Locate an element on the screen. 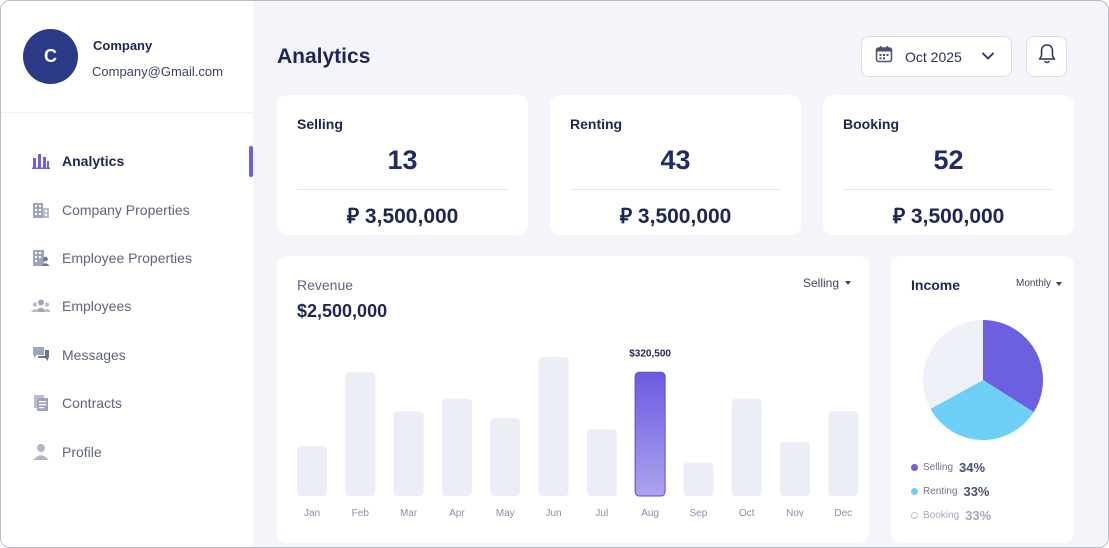  stat-count: 43 is located at coordinates (675, 160).